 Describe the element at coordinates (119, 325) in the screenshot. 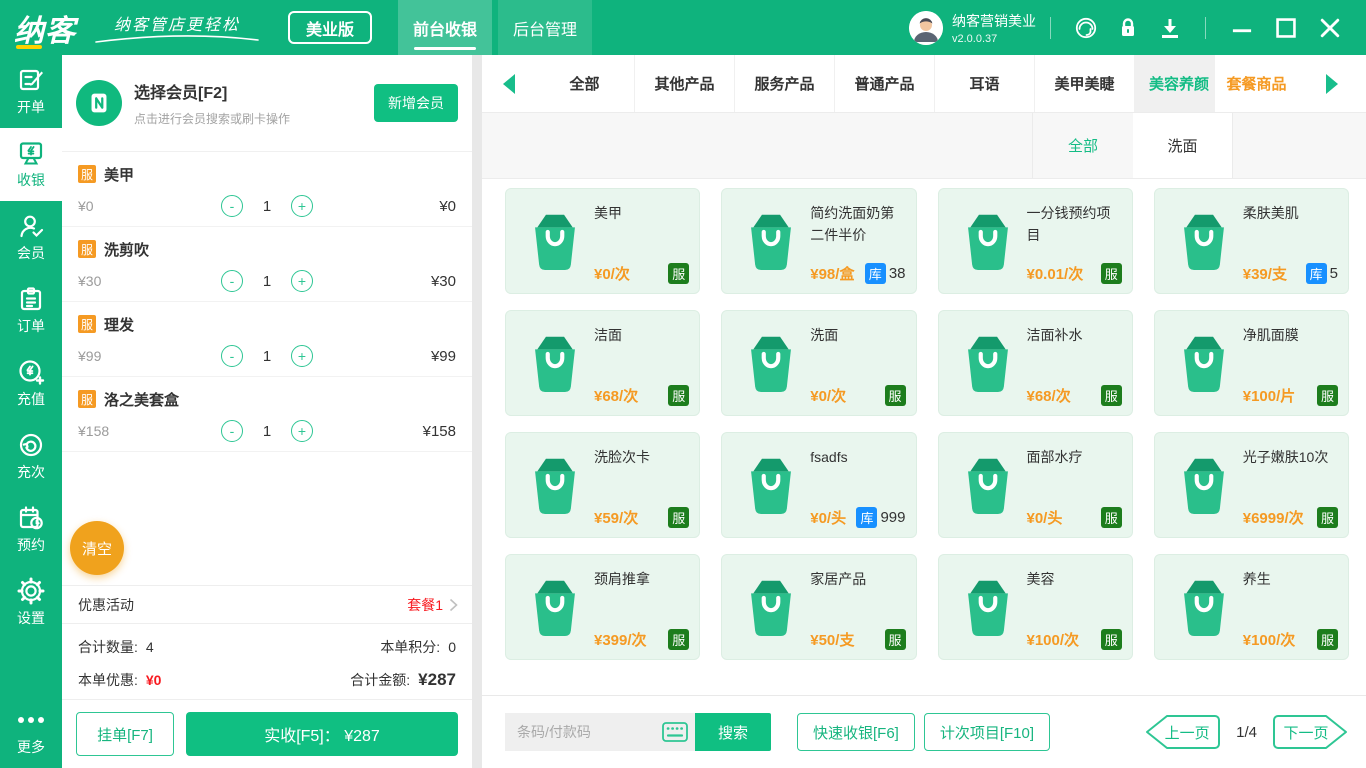

I see `cart-item-name: 理发` at that location.